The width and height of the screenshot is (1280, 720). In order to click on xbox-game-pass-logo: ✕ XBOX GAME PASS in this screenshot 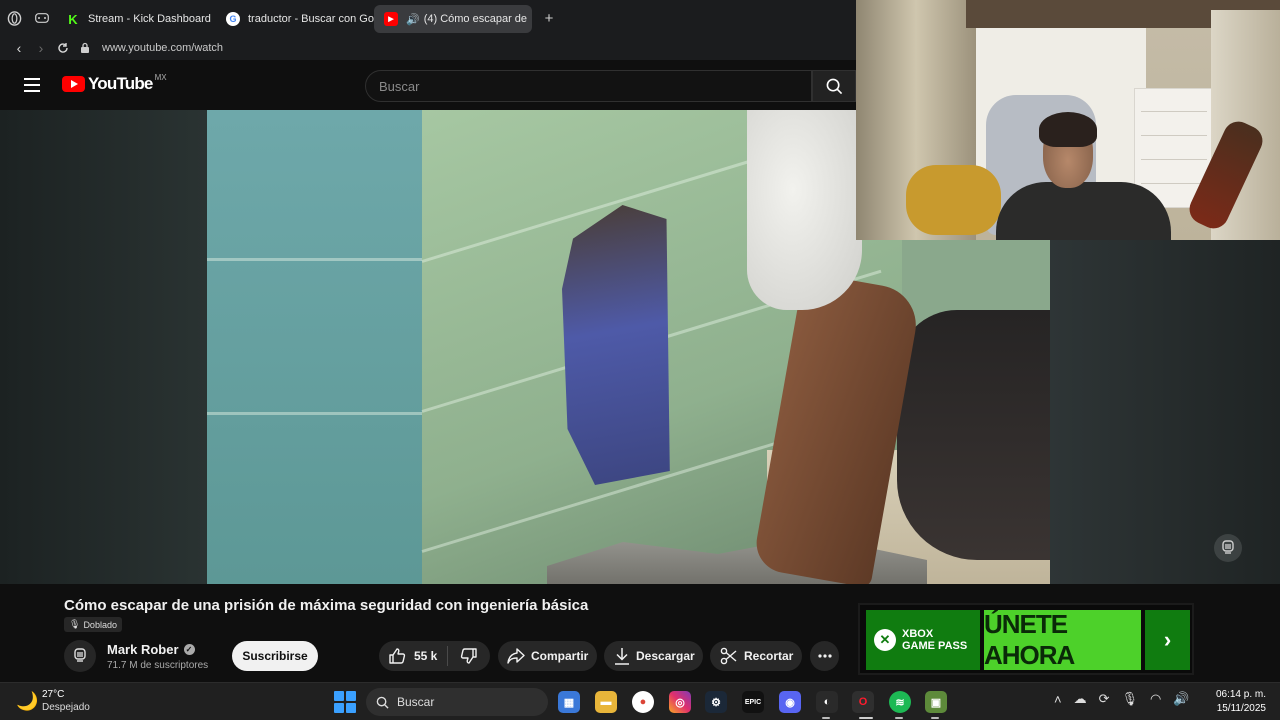, I will do `click(923, 640)`.